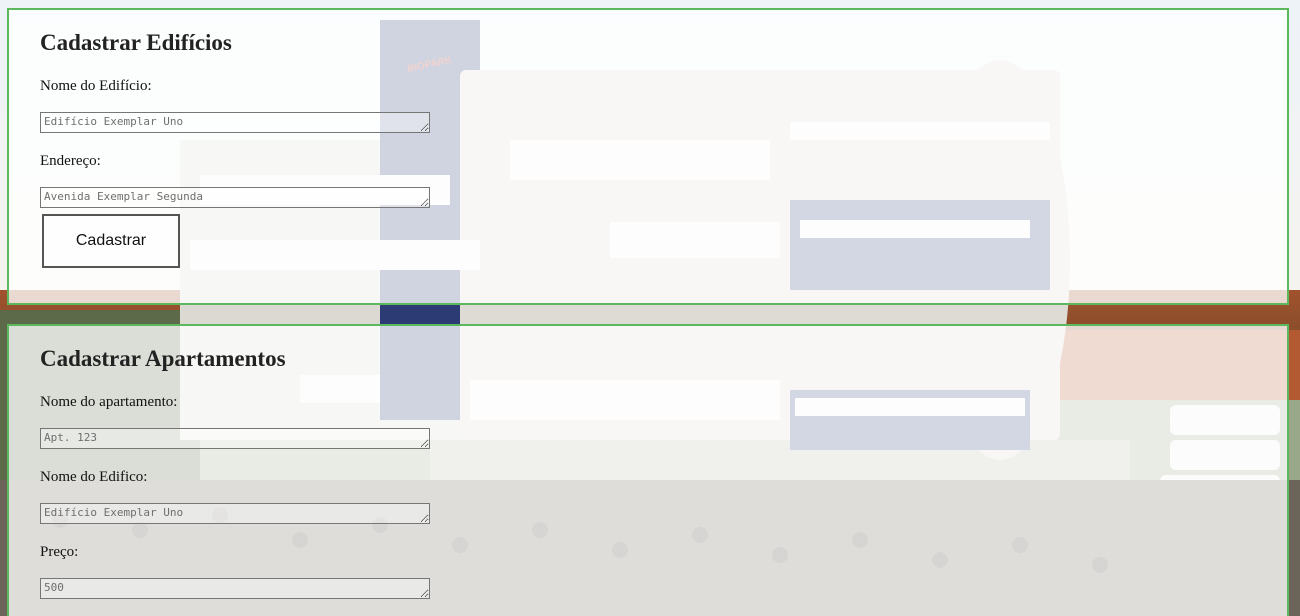 The height and width of the screenshot is (616, 1300). I want to click on building-form-title: Cadastrar Edifícios, so click(136, 42).